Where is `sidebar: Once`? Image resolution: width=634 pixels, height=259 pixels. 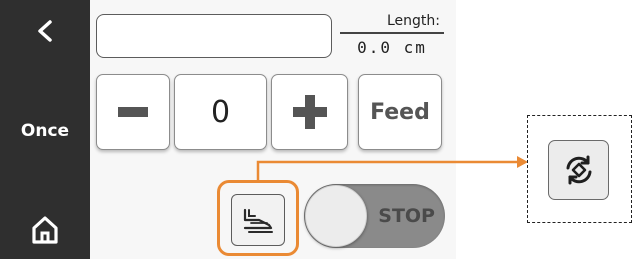
sidebar: Once is located at coordinates (45, 129).